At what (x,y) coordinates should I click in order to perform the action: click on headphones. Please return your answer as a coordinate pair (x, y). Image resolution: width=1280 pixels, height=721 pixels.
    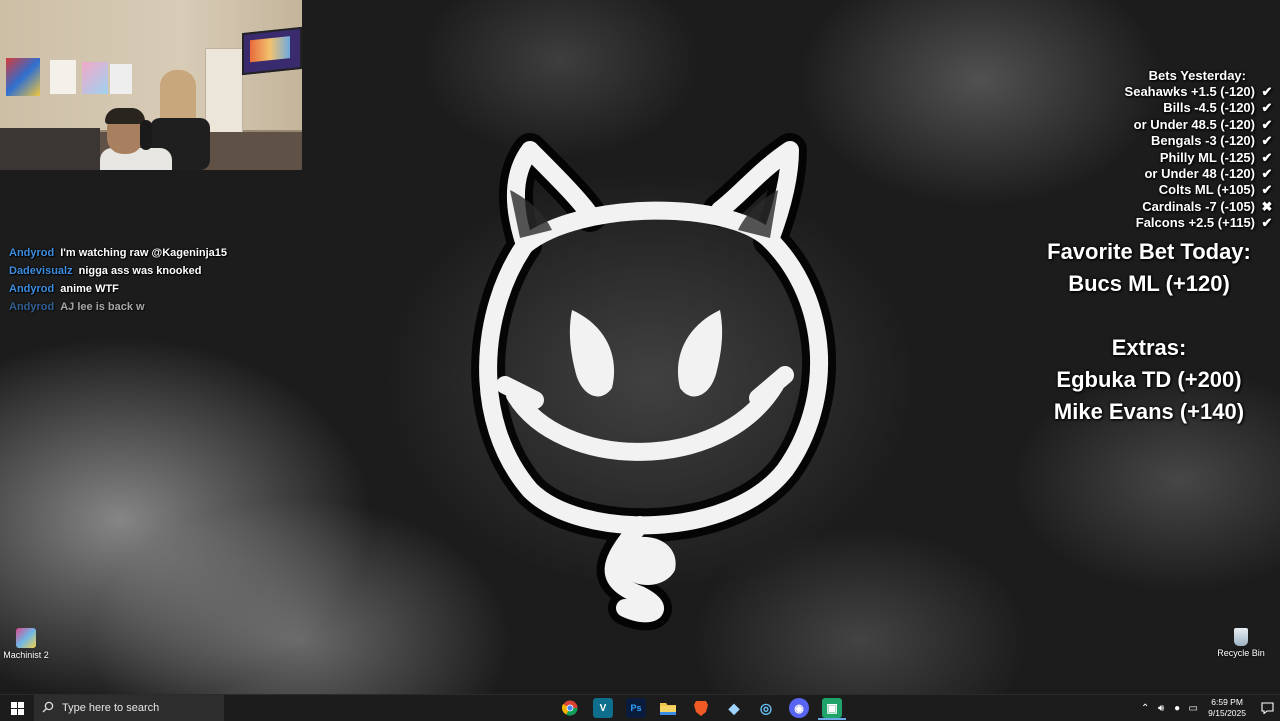
    Looking at the image, I should click on (146, 135).